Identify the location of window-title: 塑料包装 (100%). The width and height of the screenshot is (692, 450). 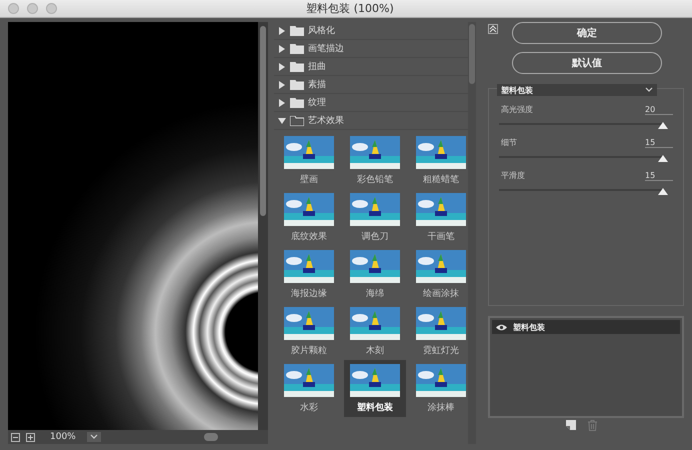
(350, 8).